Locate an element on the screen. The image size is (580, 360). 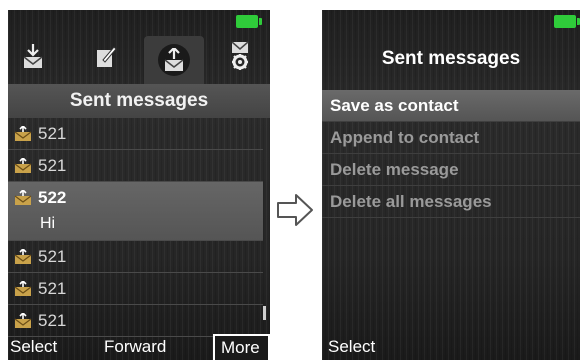
menu-item-save-as-contact: Save as contact is located at coordinates (451, 106).